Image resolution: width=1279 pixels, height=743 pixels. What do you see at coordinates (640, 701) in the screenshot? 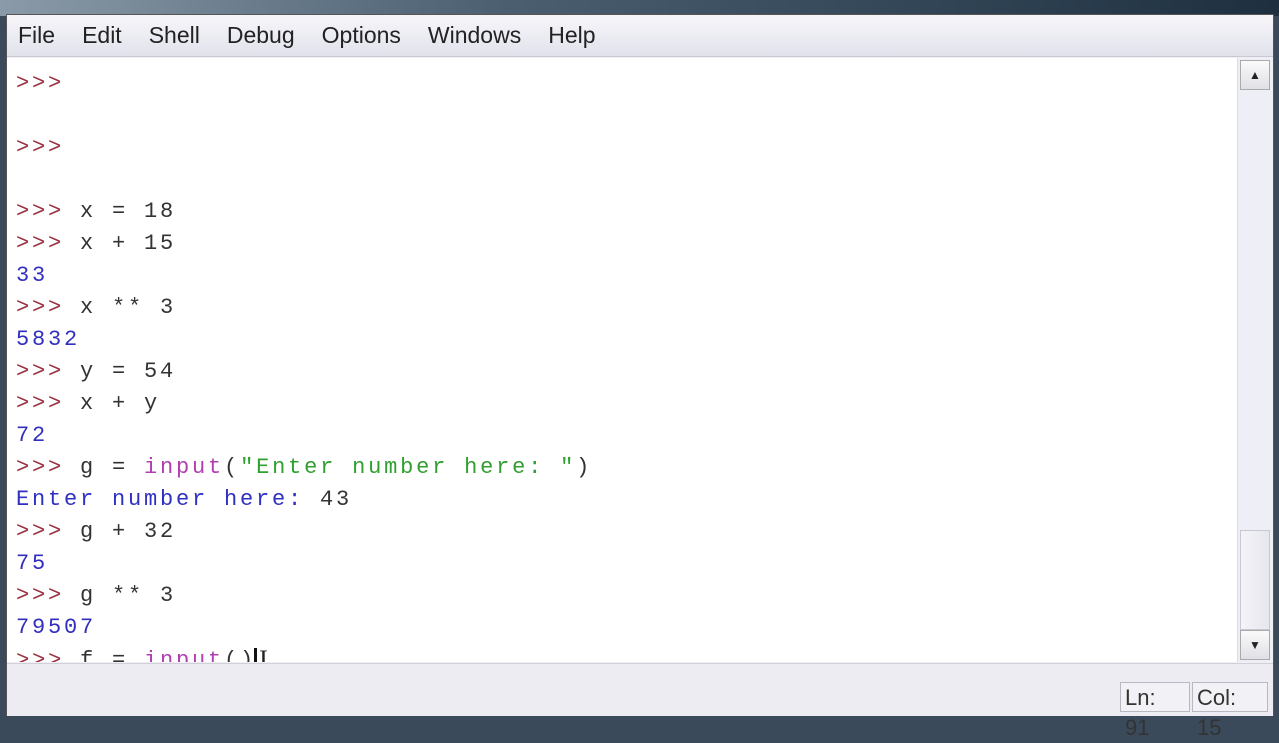
I see `status-bar: Ln: 91 Col: 15` at bounding box center [640, 701].